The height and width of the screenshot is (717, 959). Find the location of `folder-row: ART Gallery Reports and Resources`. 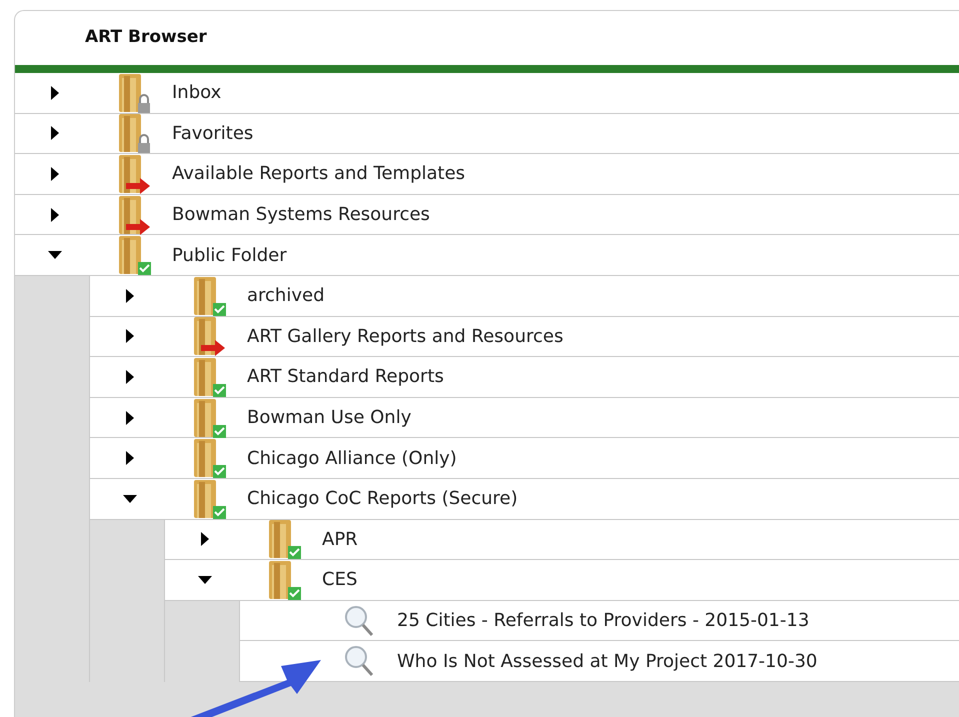

folder-row: ART Gallery Reports and Resources is located at coordinates (524, 337).